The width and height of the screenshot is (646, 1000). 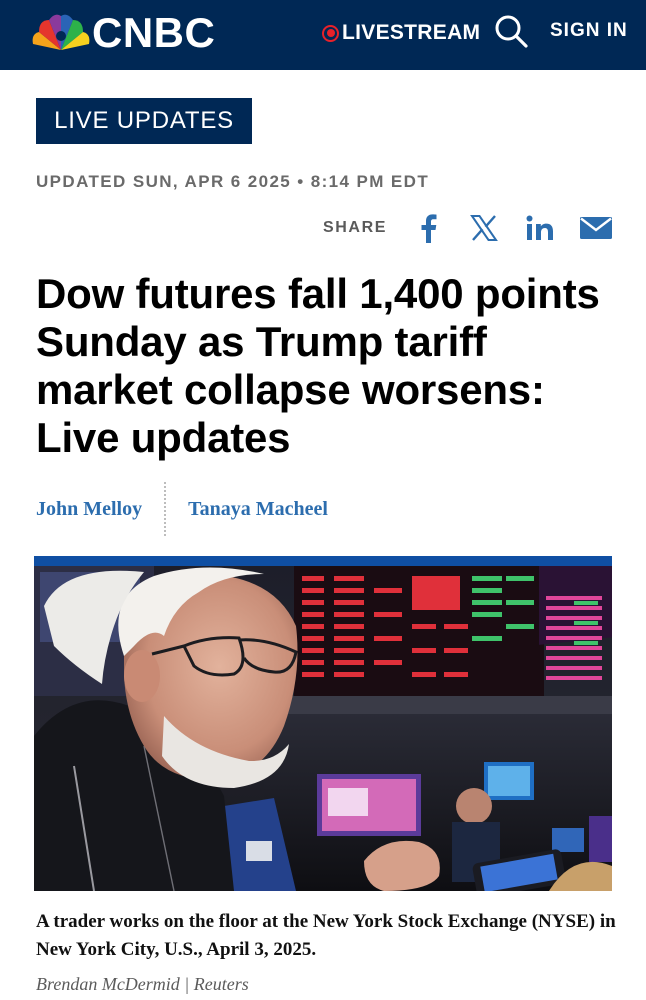 I want to click on sign-in-button: SIGN IN, so click(x=589, y=31).